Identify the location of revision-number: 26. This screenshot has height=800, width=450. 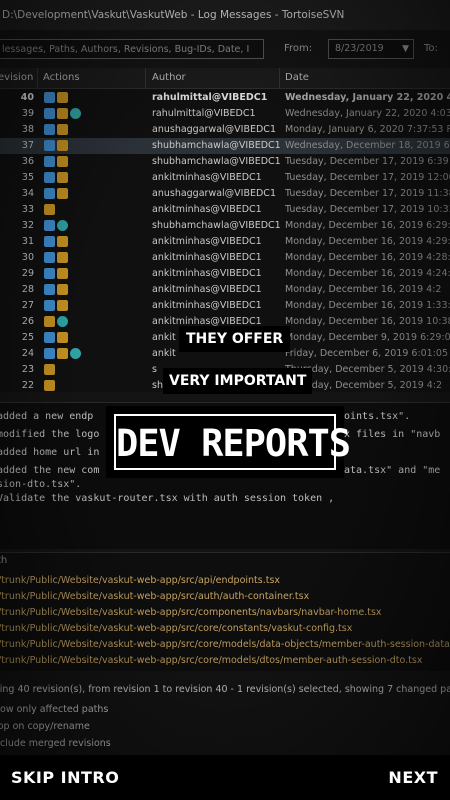
(27, 321).